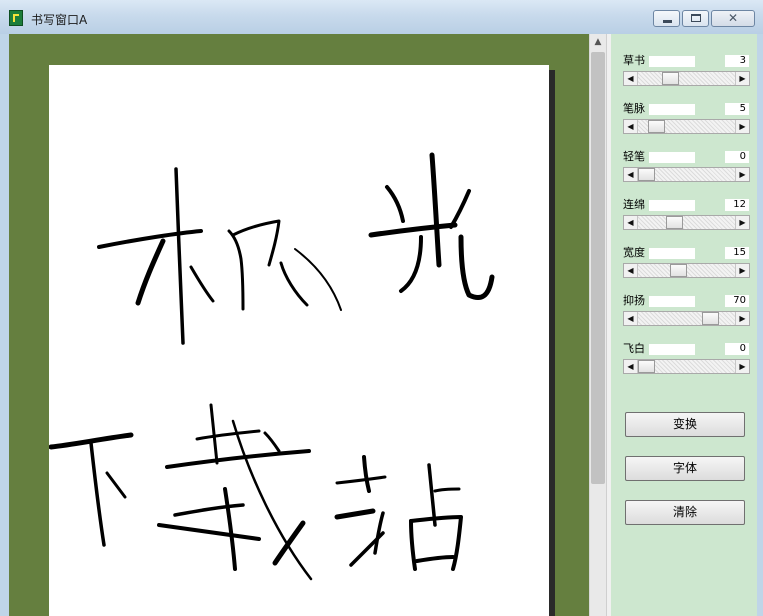 This screenshot has width=763, height=616. What do you see at coordinates (737, 109) in the screenshot?
I see `param-value: 5` at bounding box center [737, 109].